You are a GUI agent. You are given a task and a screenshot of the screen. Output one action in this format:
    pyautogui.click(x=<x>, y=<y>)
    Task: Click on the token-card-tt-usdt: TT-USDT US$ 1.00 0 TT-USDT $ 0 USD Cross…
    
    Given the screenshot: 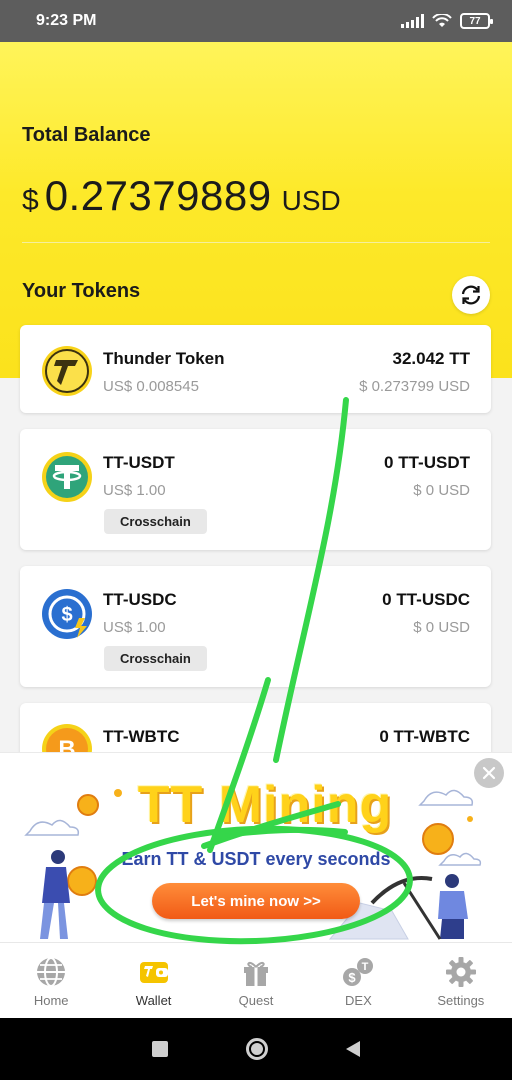 What is the action you would take?
    pyautogui.click(x=255, y=489)
    